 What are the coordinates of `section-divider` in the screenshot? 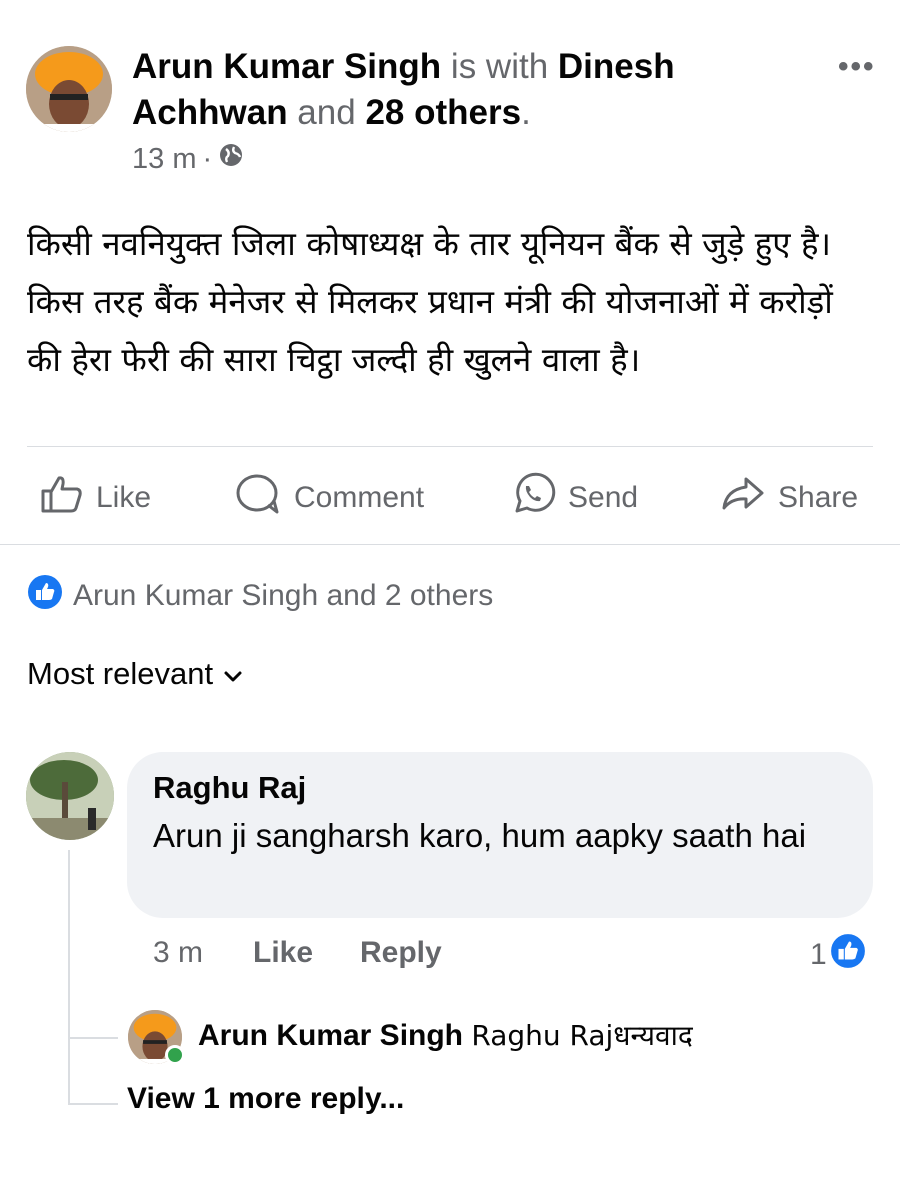 It's located at (450, 544).